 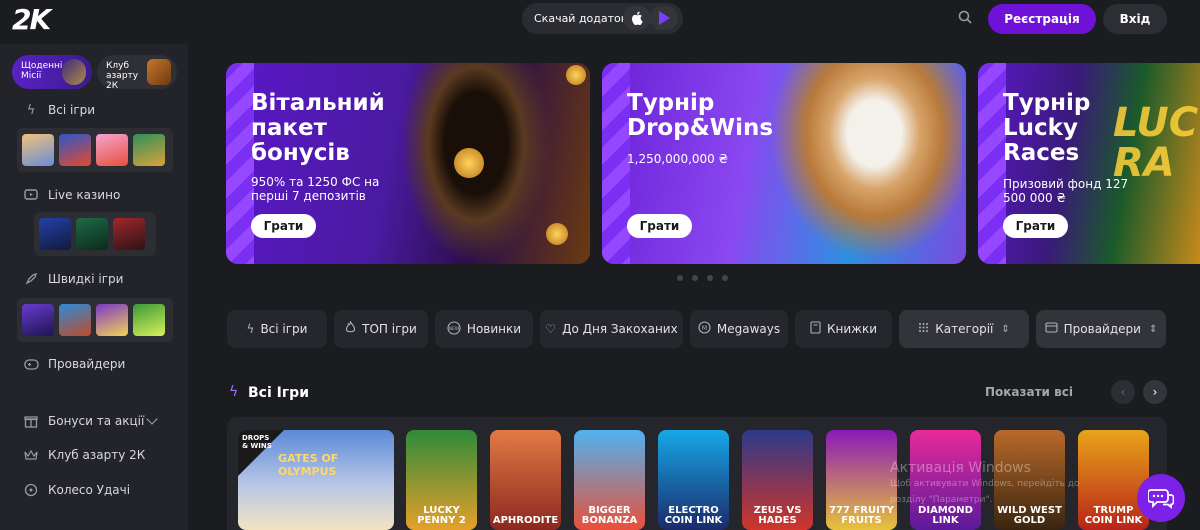 I want to click on svg-text: M, so click(x=704, y=328).